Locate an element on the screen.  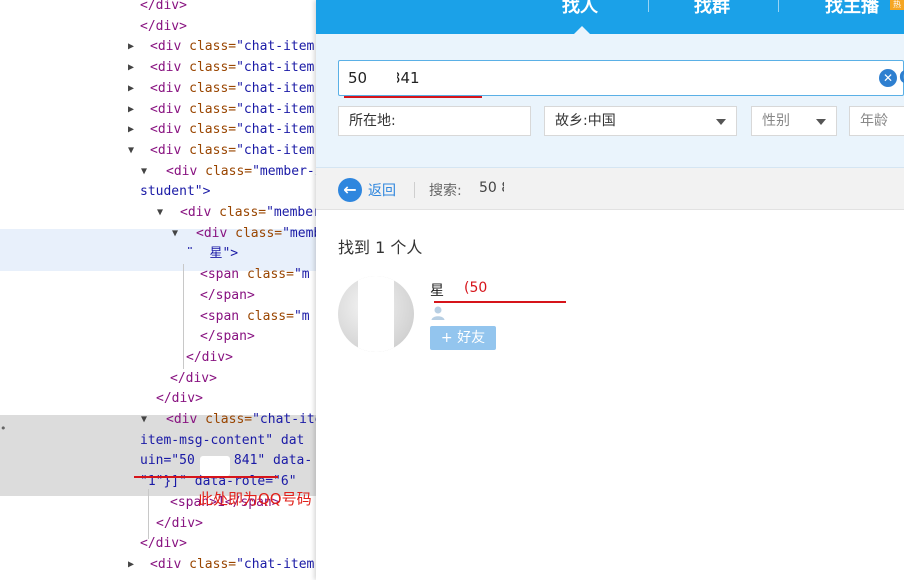
annotation-note: 此处即为QQ号码 is located at coordinates (255, 499).